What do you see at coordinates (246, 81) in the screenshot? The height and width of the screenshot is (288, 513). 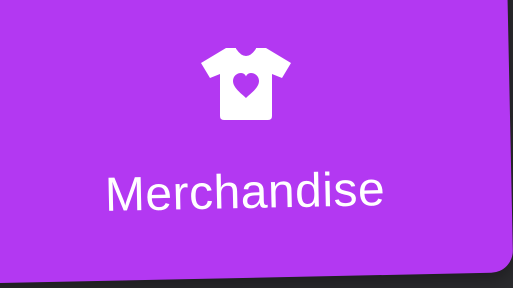 I see `tshirt-heart-icon` at bounding box center [246, 81].